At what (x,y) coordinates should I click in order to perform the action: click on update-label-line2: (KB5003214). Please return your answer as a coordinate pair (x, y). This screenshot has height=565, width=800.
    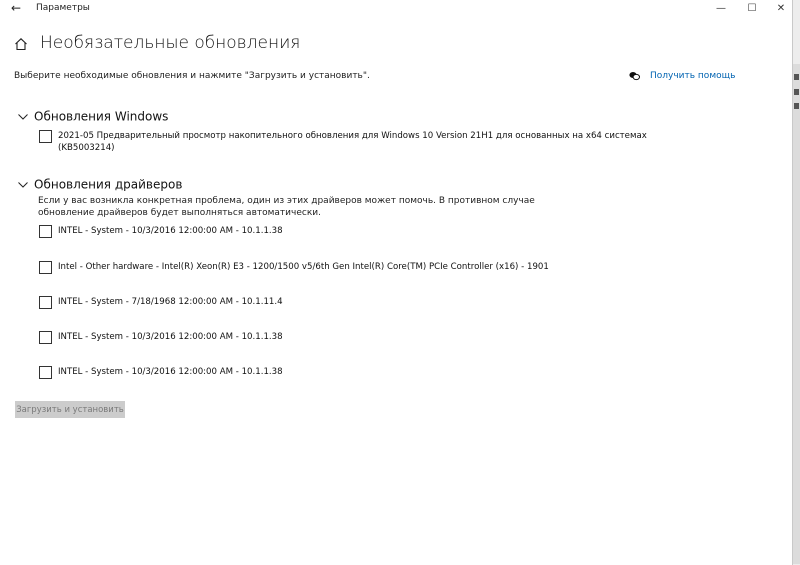
    Looking at the image, I should click on (86, 148).